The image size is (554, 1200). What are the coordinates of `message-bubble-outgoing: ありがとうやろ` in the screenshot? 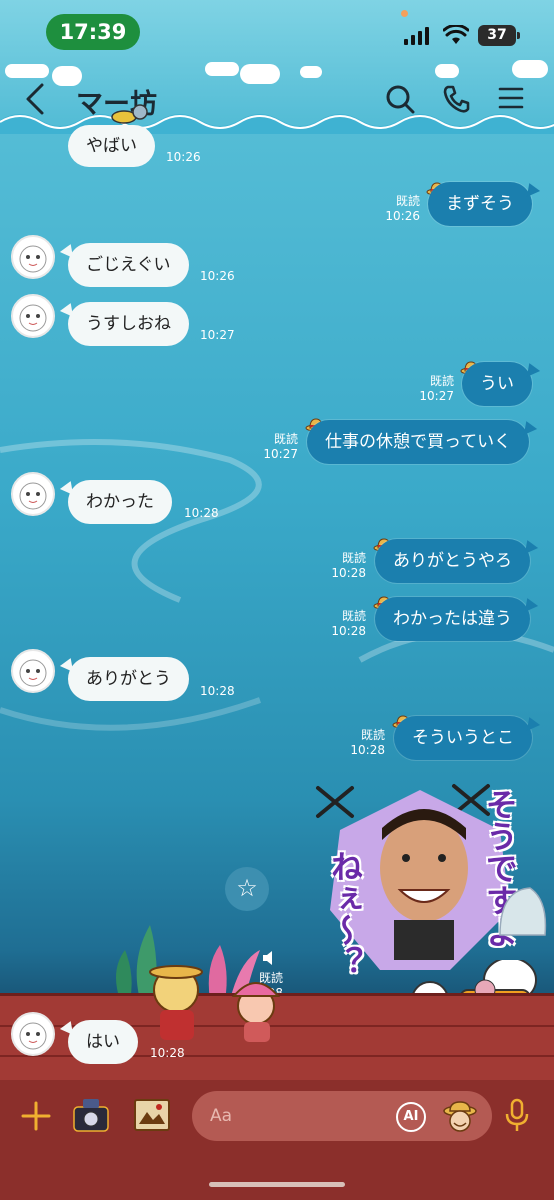 It's located at (452, 561).